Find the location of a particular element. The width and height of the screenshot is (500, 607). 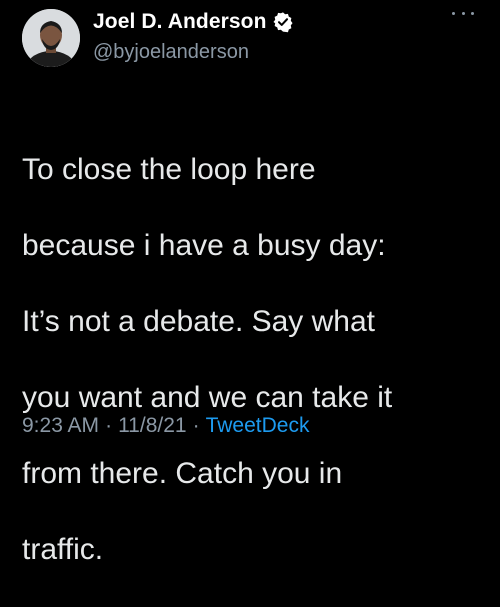

tweet-date: 11/8/21 is located at coordinates (152, 425).